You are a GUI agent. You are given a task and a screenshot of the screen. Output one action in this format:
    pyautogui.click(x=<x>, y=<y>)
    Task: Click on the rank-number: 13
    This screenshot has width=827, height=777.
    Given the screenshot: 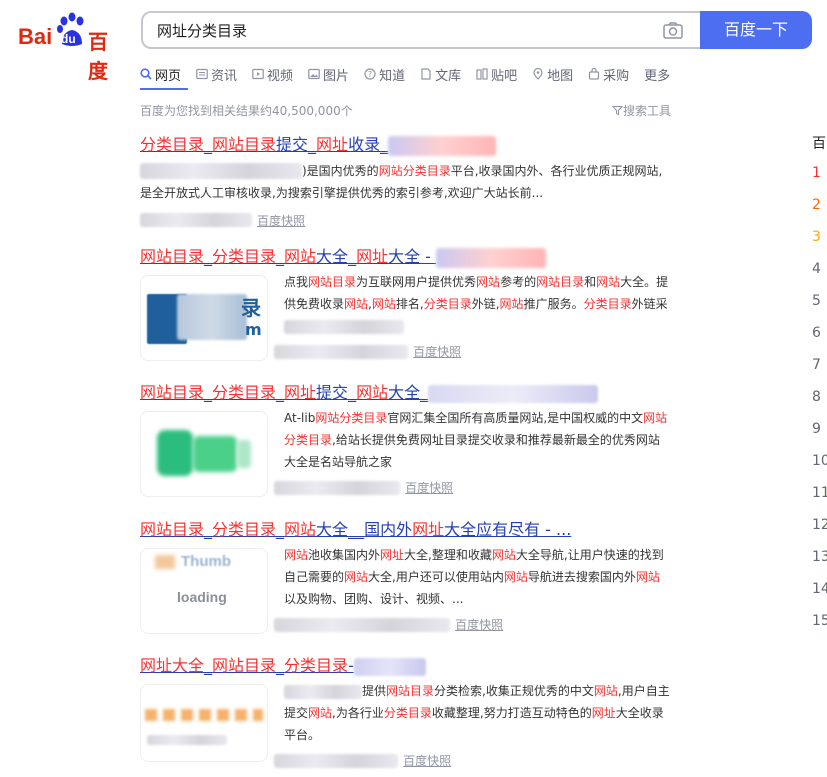 What is the action you would take?
    pyautogui.click(x=819, y=565)
    